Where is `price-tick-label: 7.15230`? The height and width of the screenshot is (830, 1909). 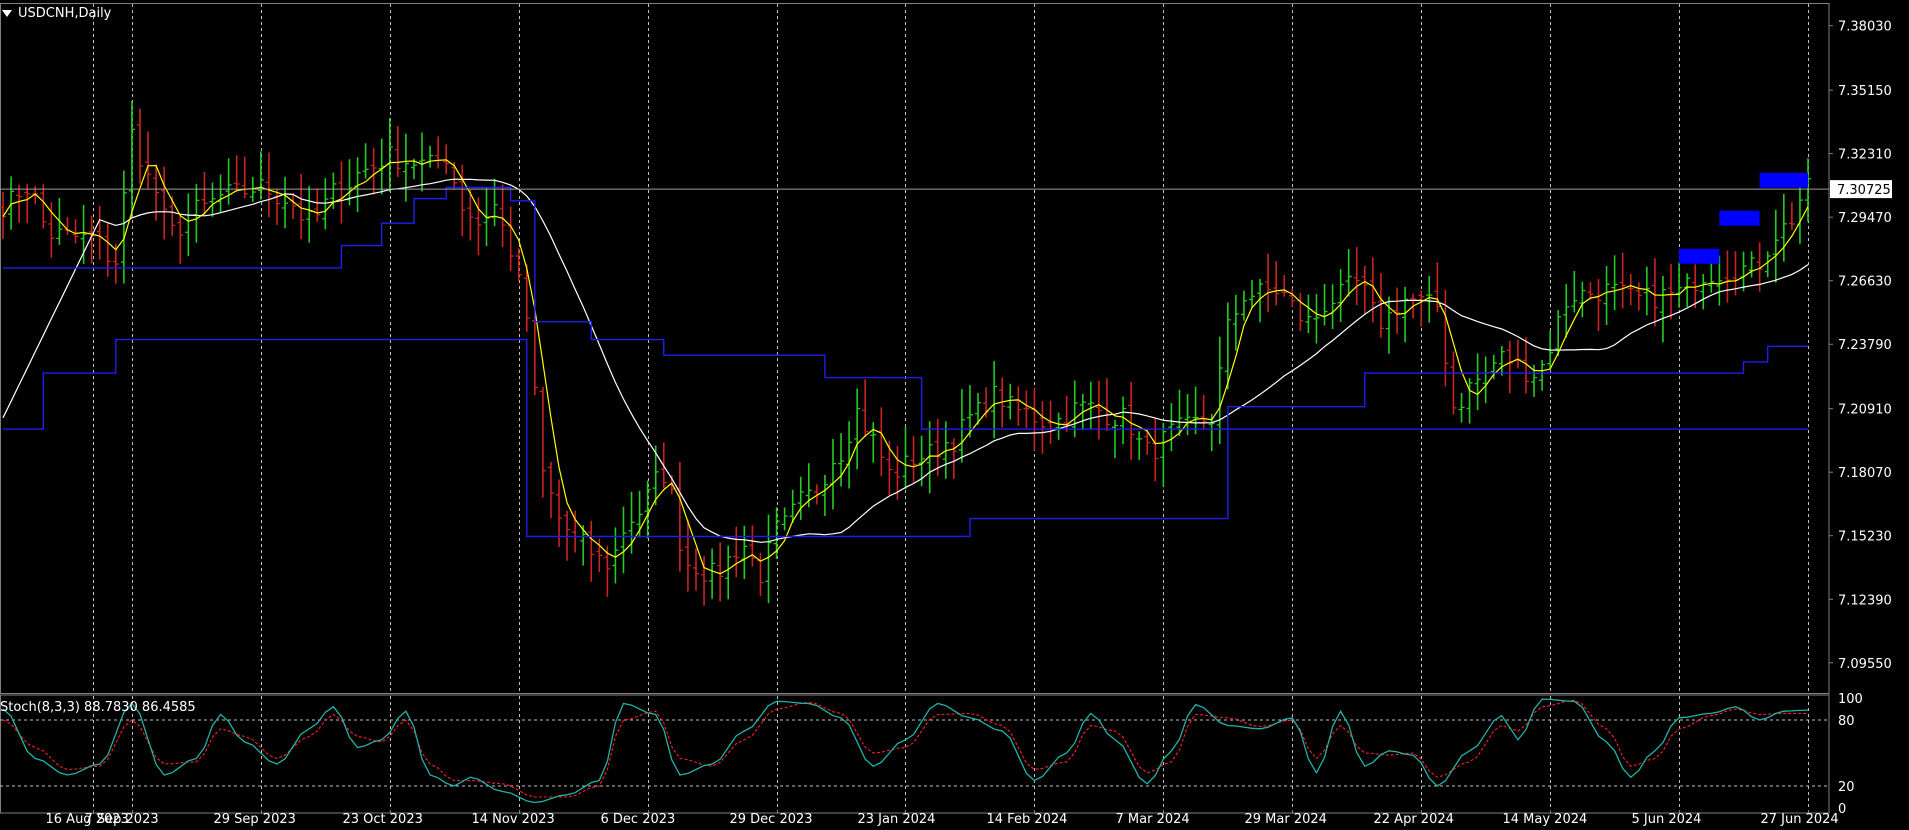 price-tick-label: 7.15230 is located at coordinates (1865, 537).